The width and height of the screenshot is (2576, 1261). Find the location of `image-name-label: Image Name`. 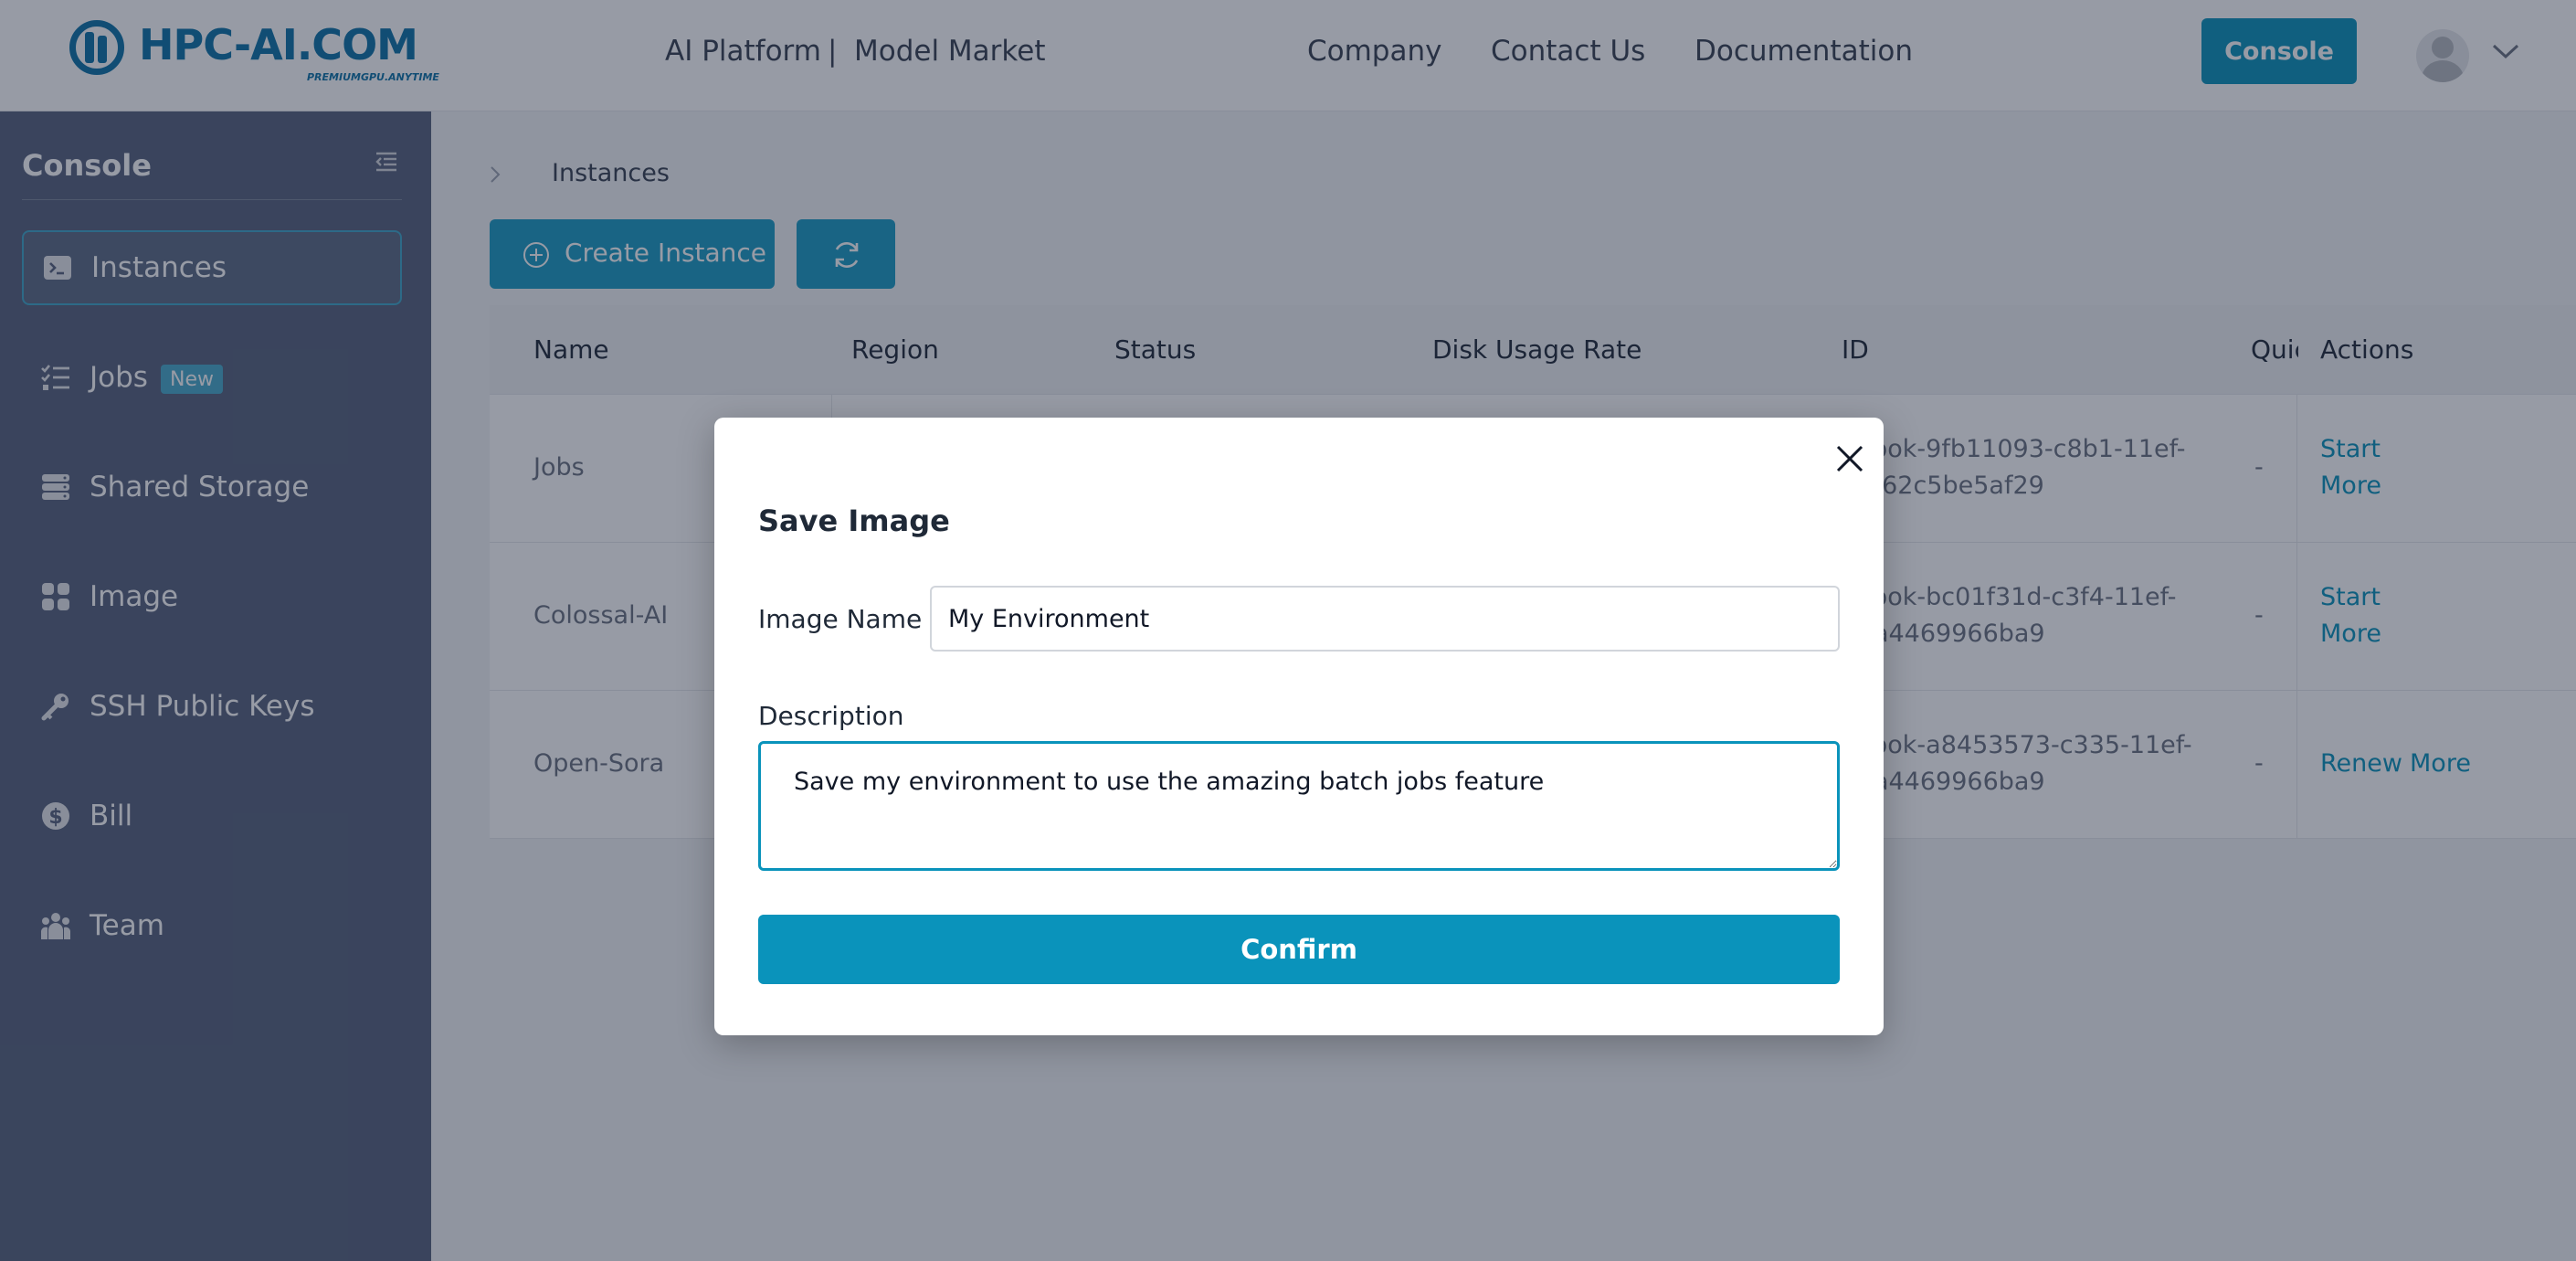

image-name-label: Image Name is located at coordinates (841, 619).